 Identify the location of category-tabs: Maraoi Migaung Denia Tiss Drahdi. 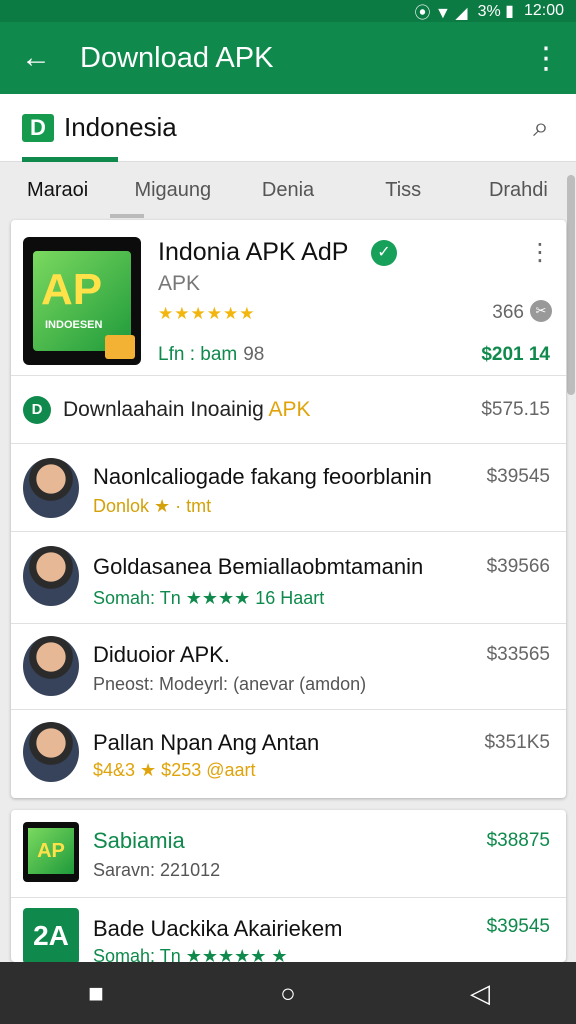
(288, 190).